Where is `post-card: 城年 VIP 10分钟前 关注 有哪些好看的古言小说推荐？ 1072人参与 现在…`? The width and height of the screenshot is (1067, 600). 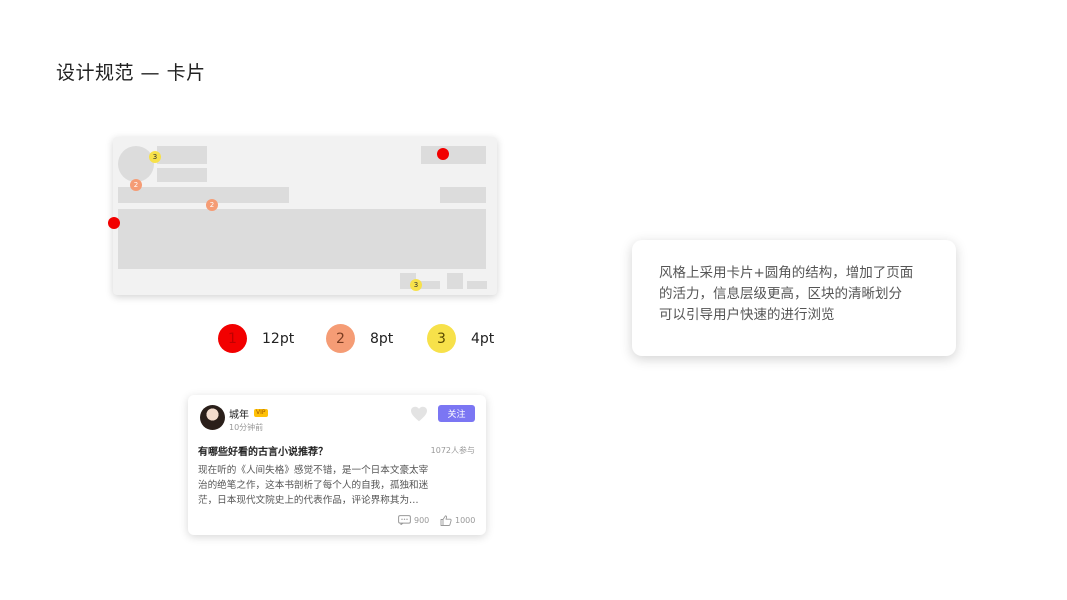 post-card: 城年 VIP 10分钟前 关注 有哪些好看的古言小说推荐？ 1072人参与 现在… is located at coordinates (337, 465).